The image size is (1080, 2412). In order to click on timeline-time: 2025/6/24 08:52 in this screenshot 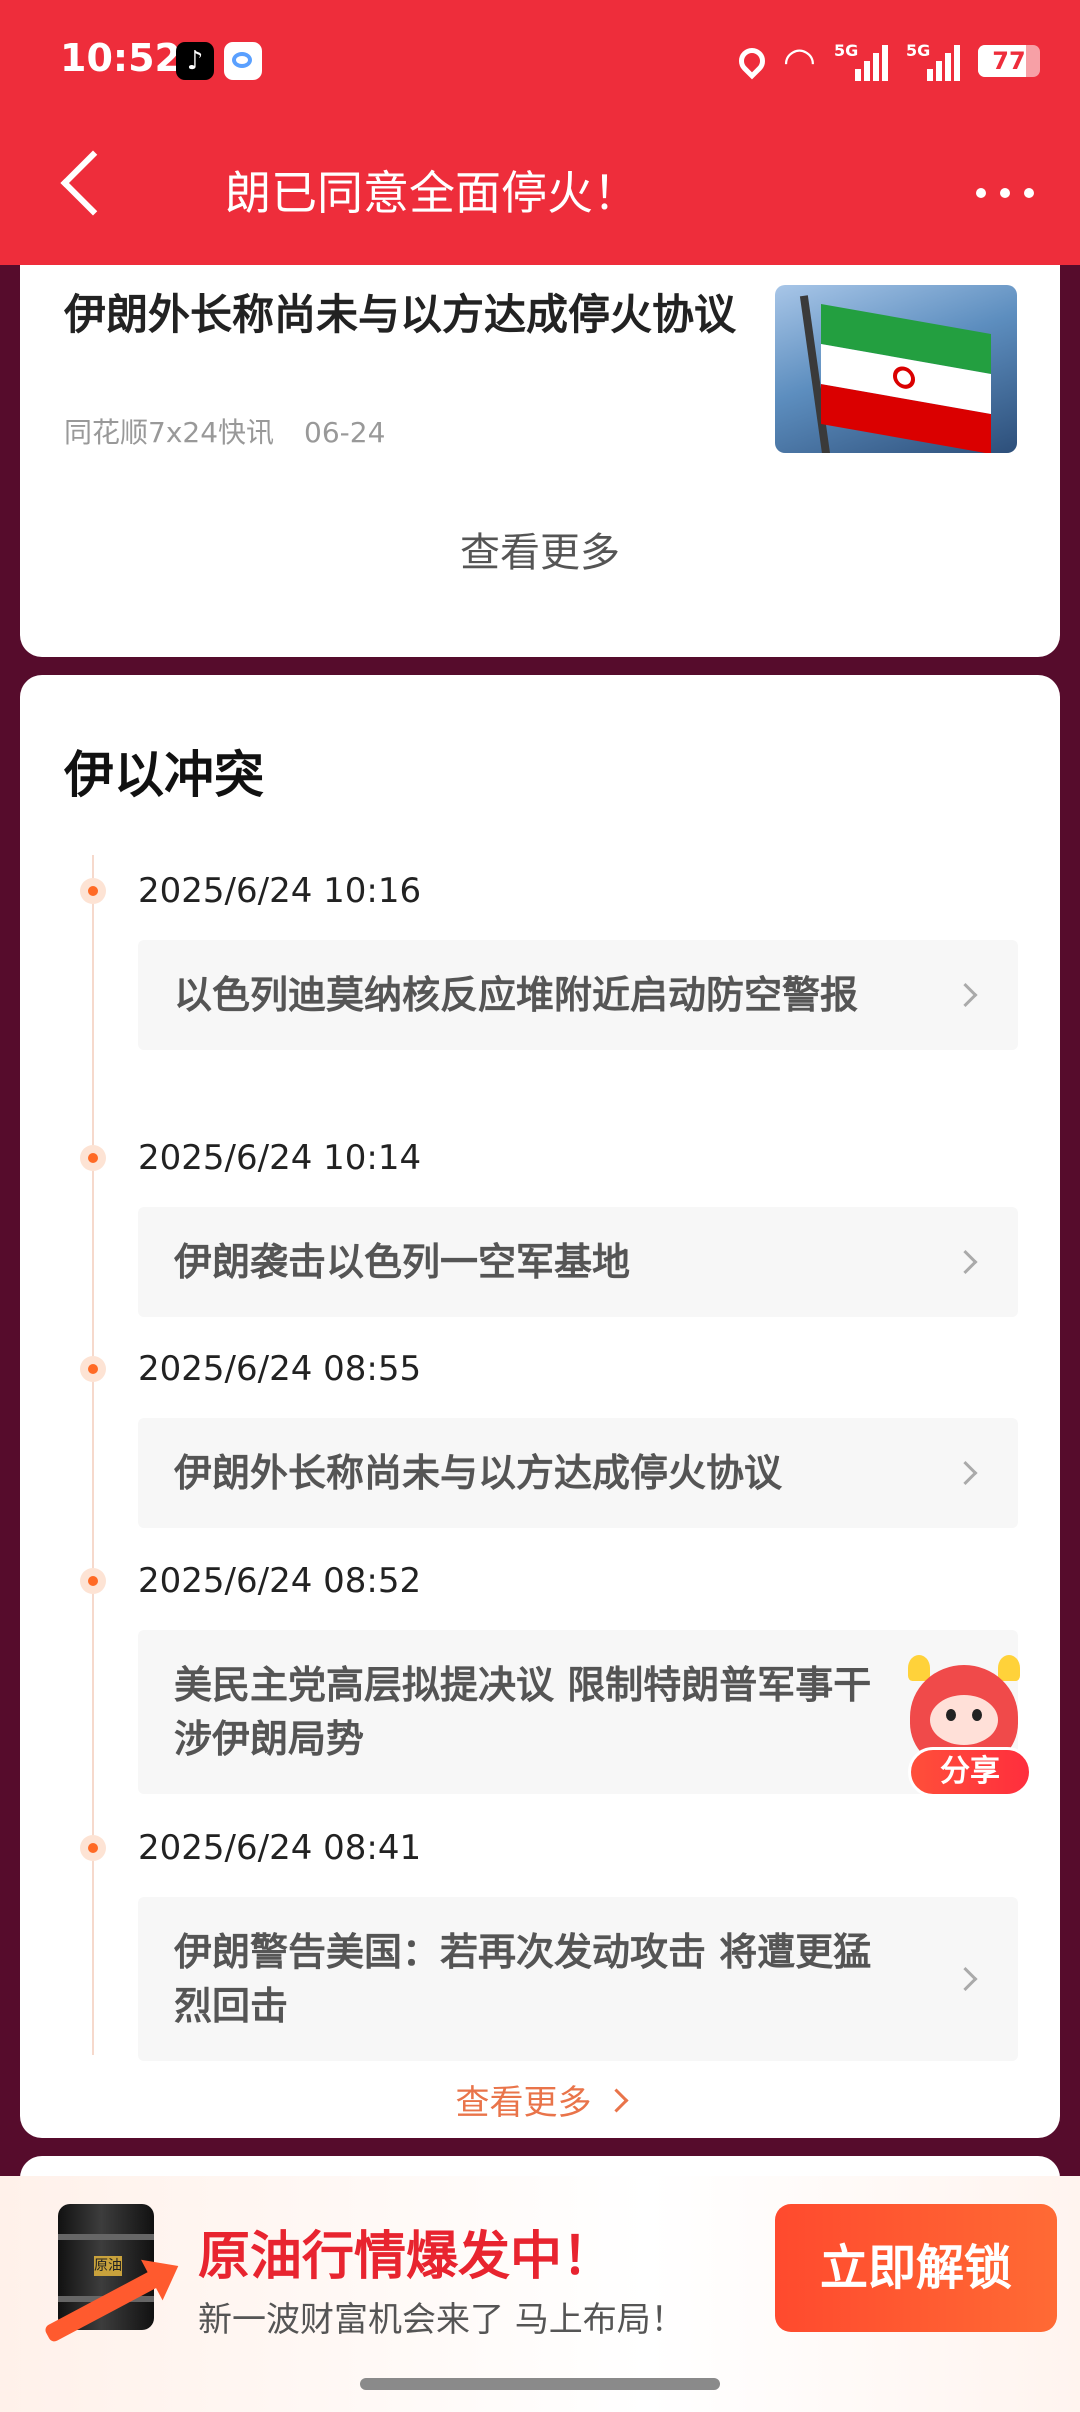, I will do `click(280, 1581)`.